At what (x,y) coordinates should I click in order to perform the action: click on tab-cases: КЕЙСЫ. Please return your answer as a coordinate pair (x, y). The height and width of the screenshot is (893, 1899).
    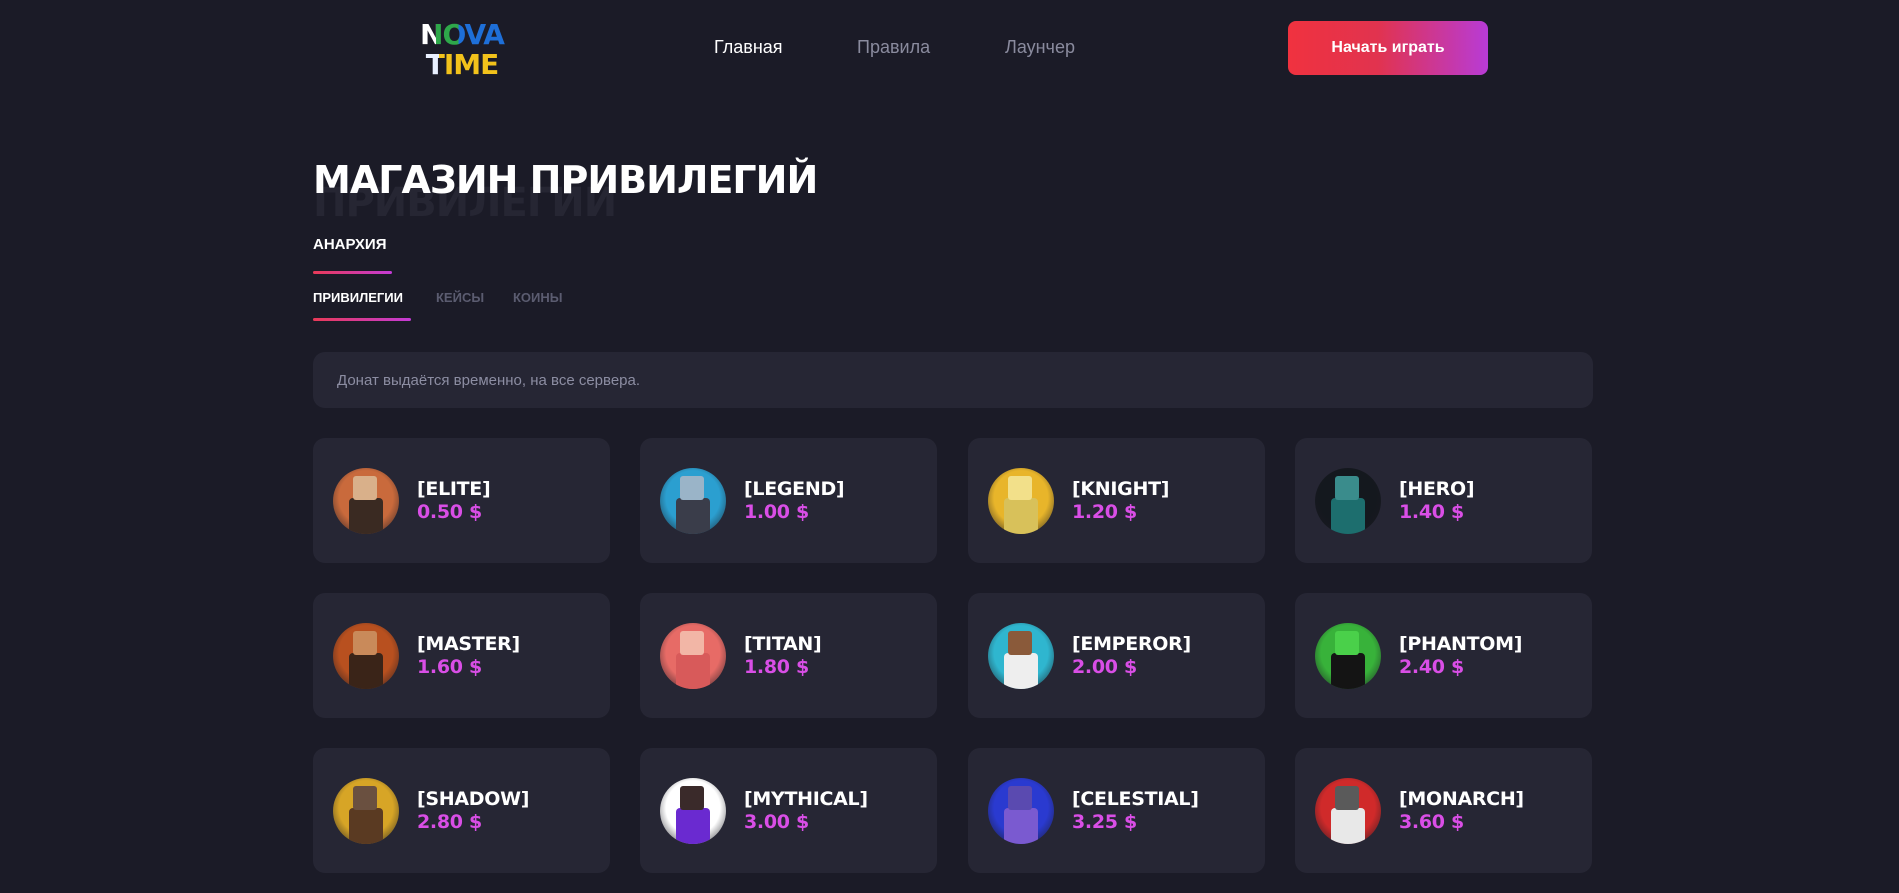
    Looking at the image, I should click on (460, 297).